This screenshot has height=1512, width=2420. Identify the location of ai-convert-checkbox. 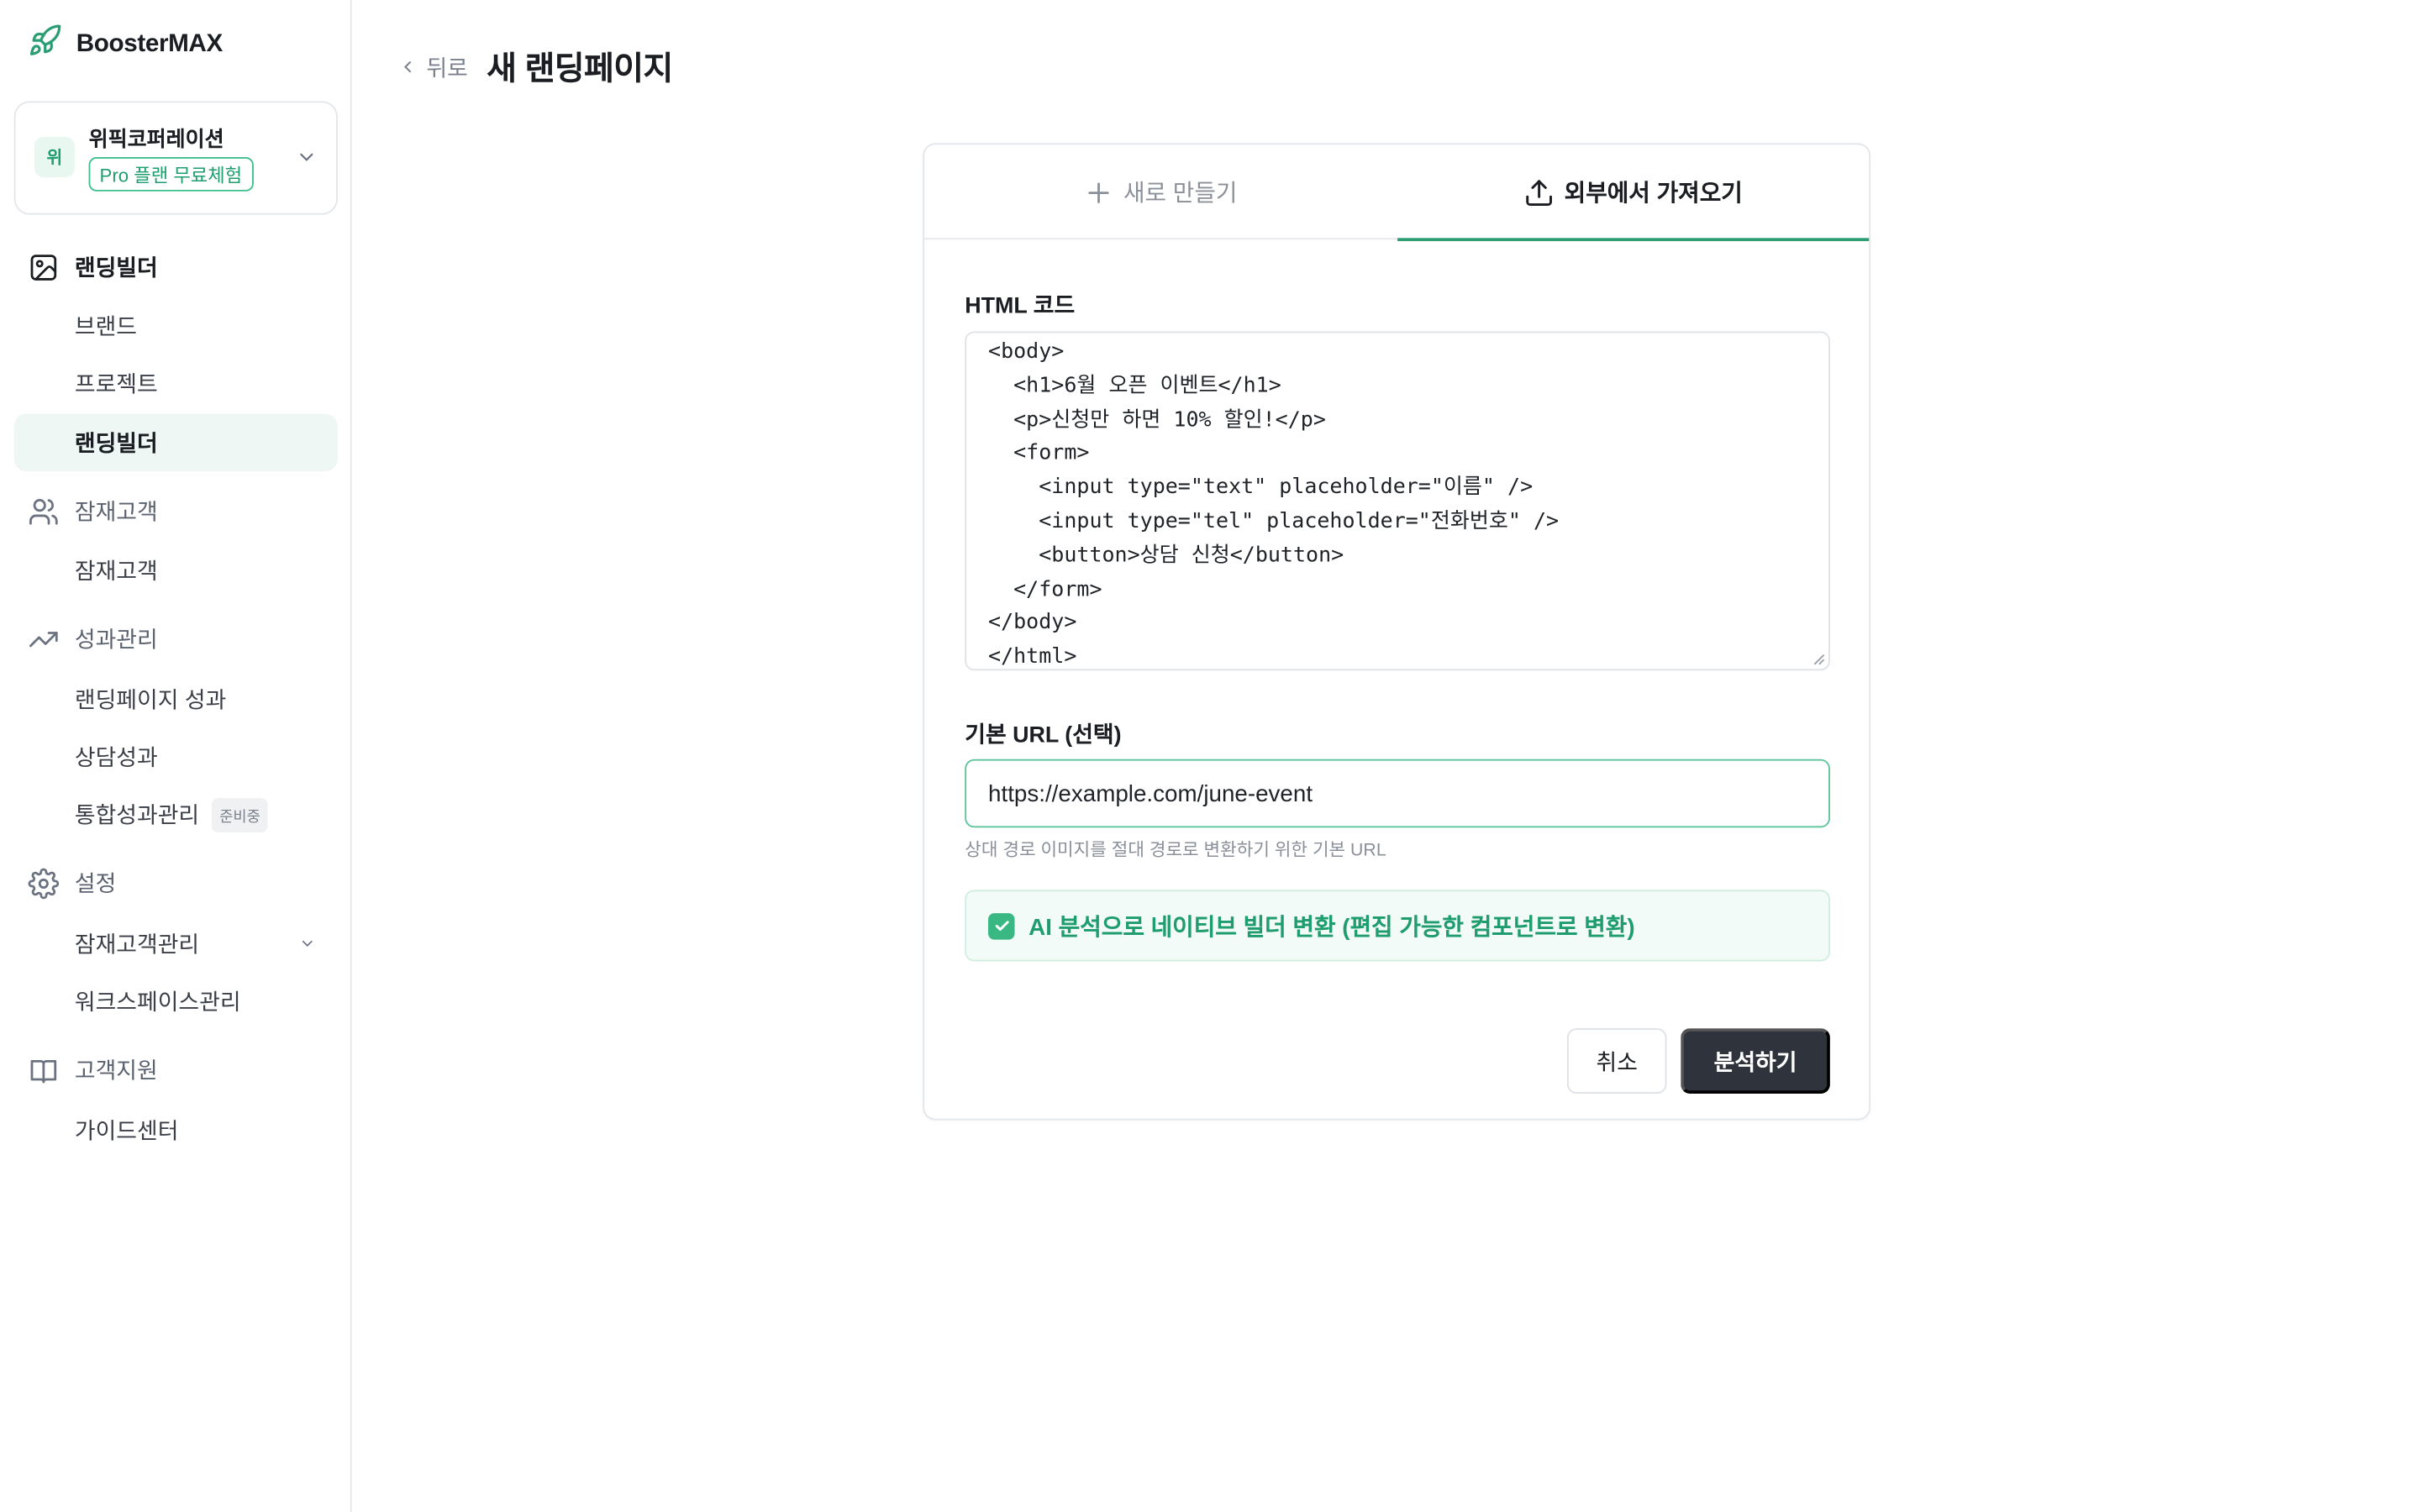
(1001, 925).